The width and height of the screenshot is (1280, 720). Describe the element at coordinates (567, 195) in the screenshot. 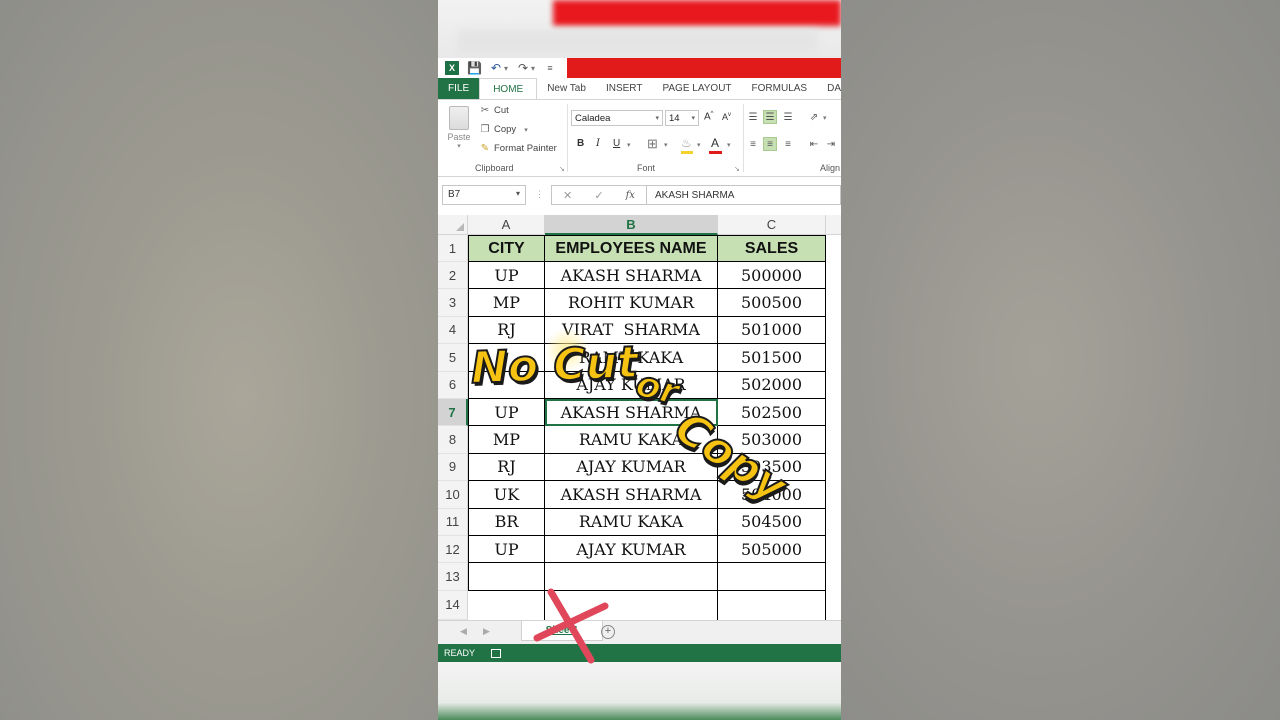

I see `cancel-icon: ✕` at that location.